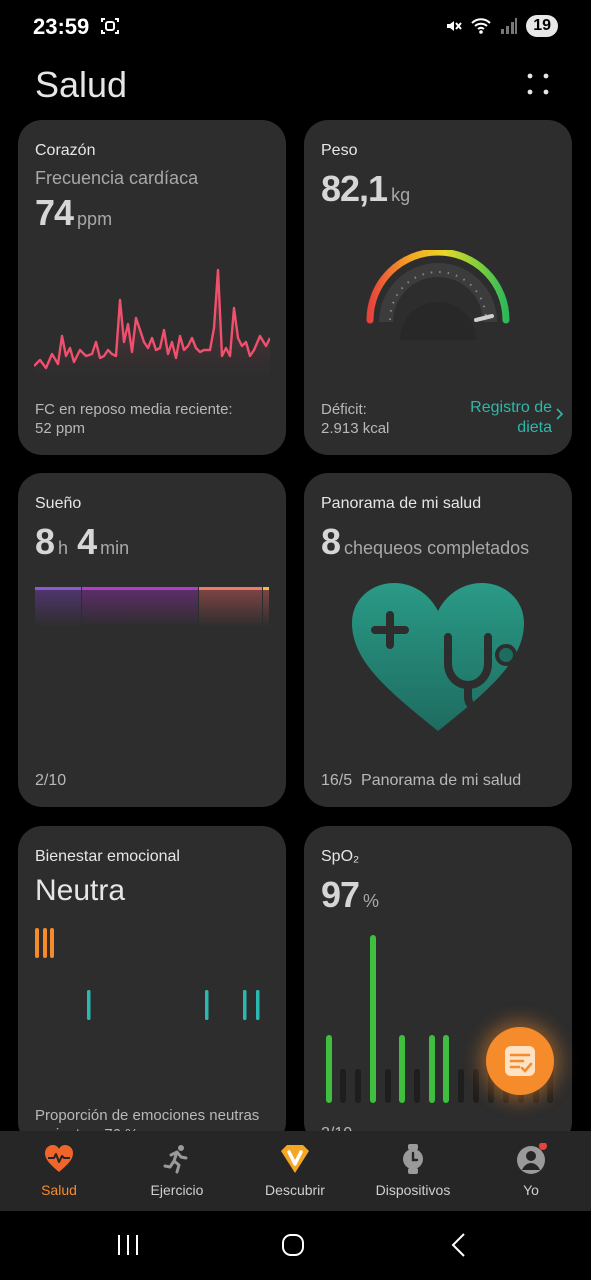  I want to click on checks-label: chequeos completados, so click(437, 548).